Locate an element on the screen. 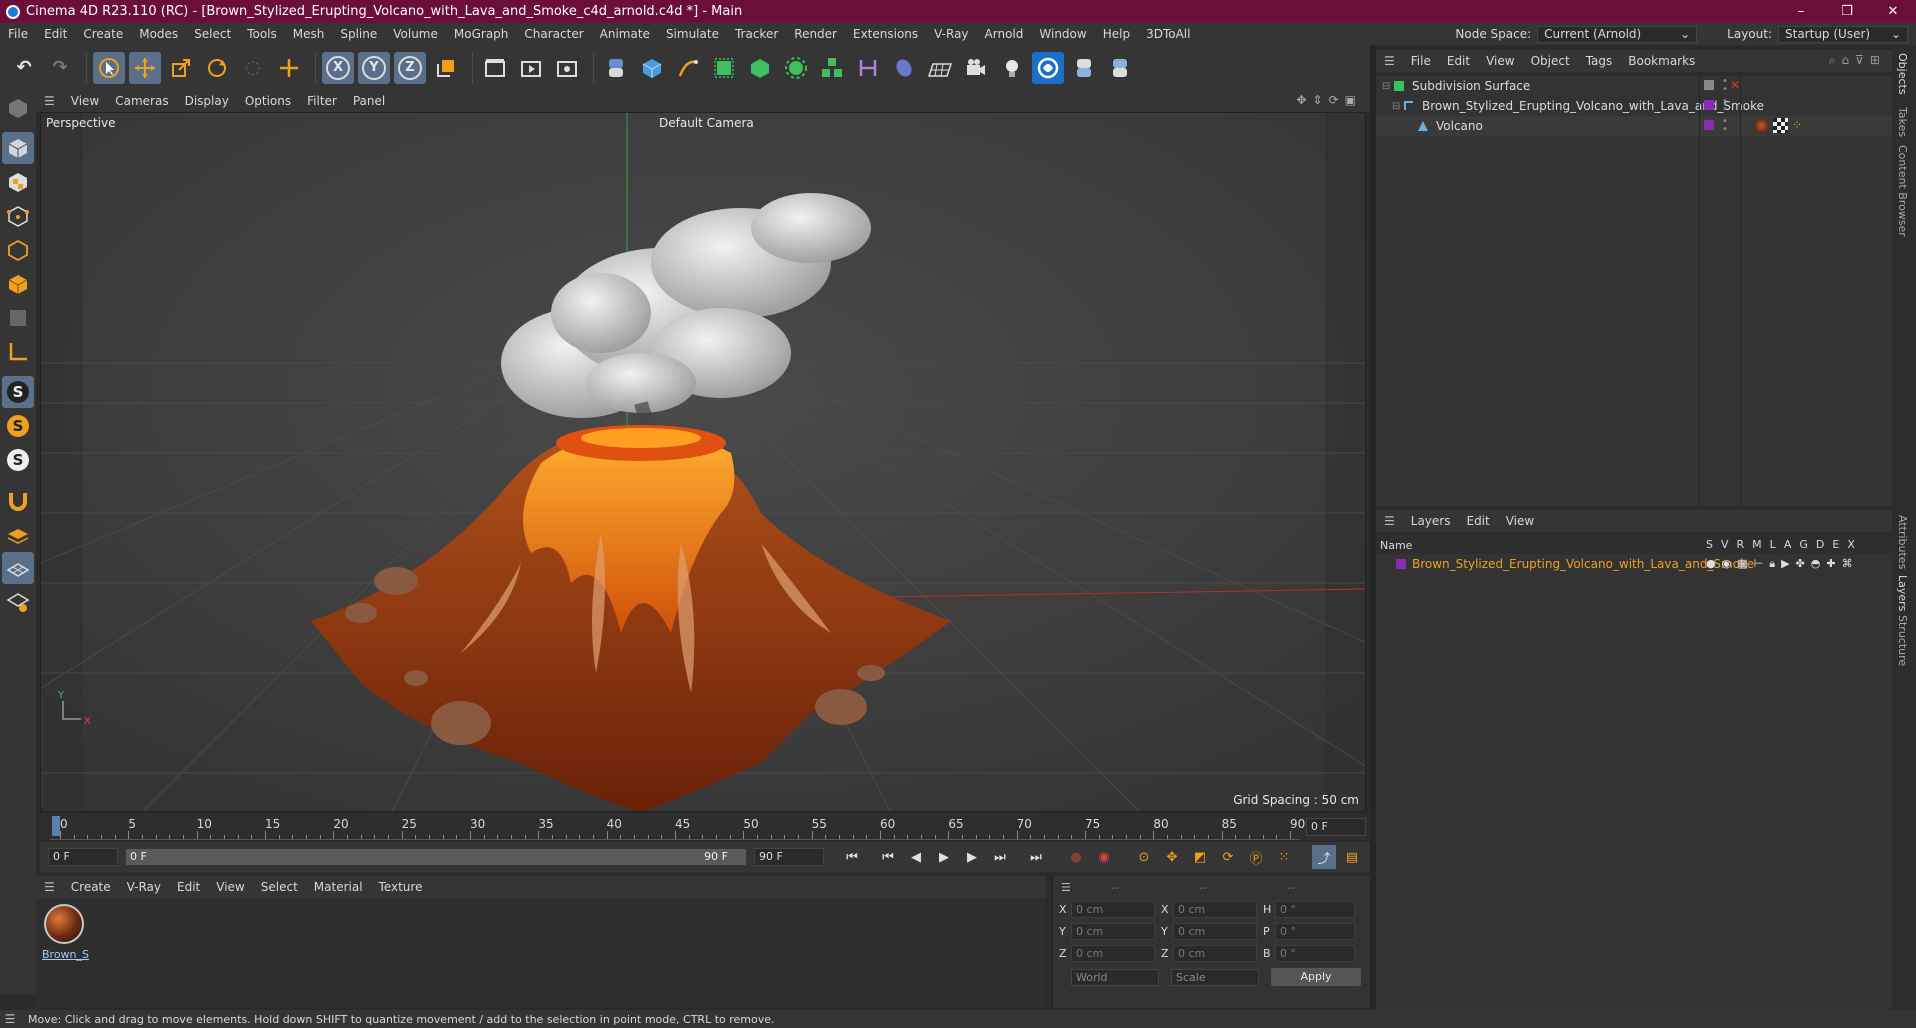 Image resolution: width=1916 pixels, height=1028 pixels. python-icon is located at coordinates (616, 68).